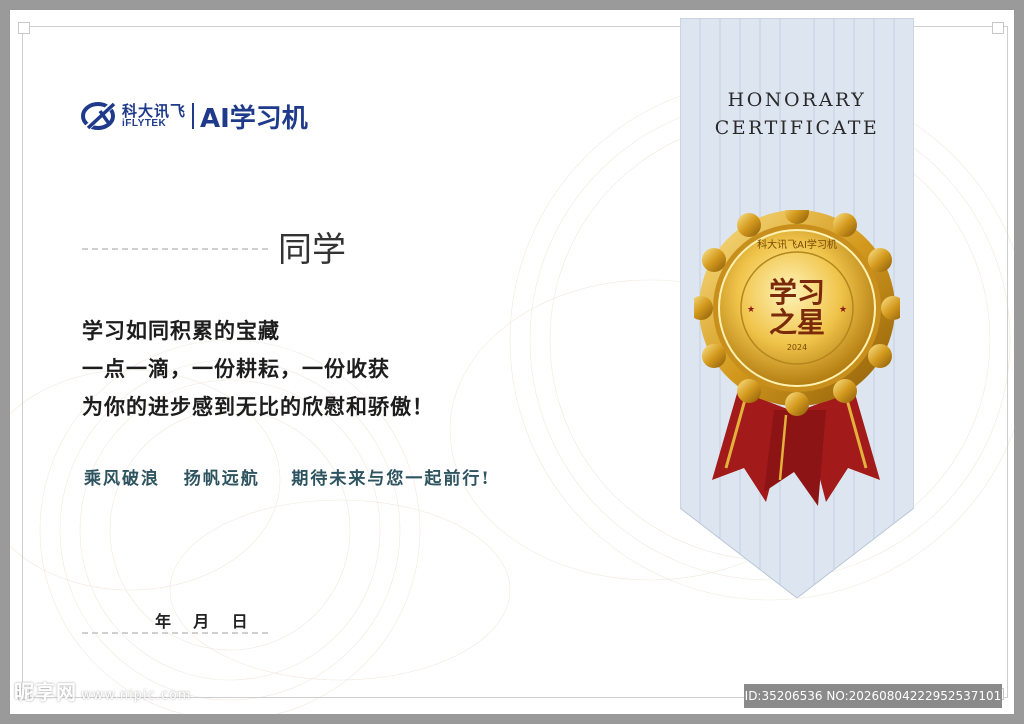  What do you see at coordinates (181, 330) in the screenshot?
I see `body-line-1: 学习如同积累的宝藏` at bounding box center [181, 330].